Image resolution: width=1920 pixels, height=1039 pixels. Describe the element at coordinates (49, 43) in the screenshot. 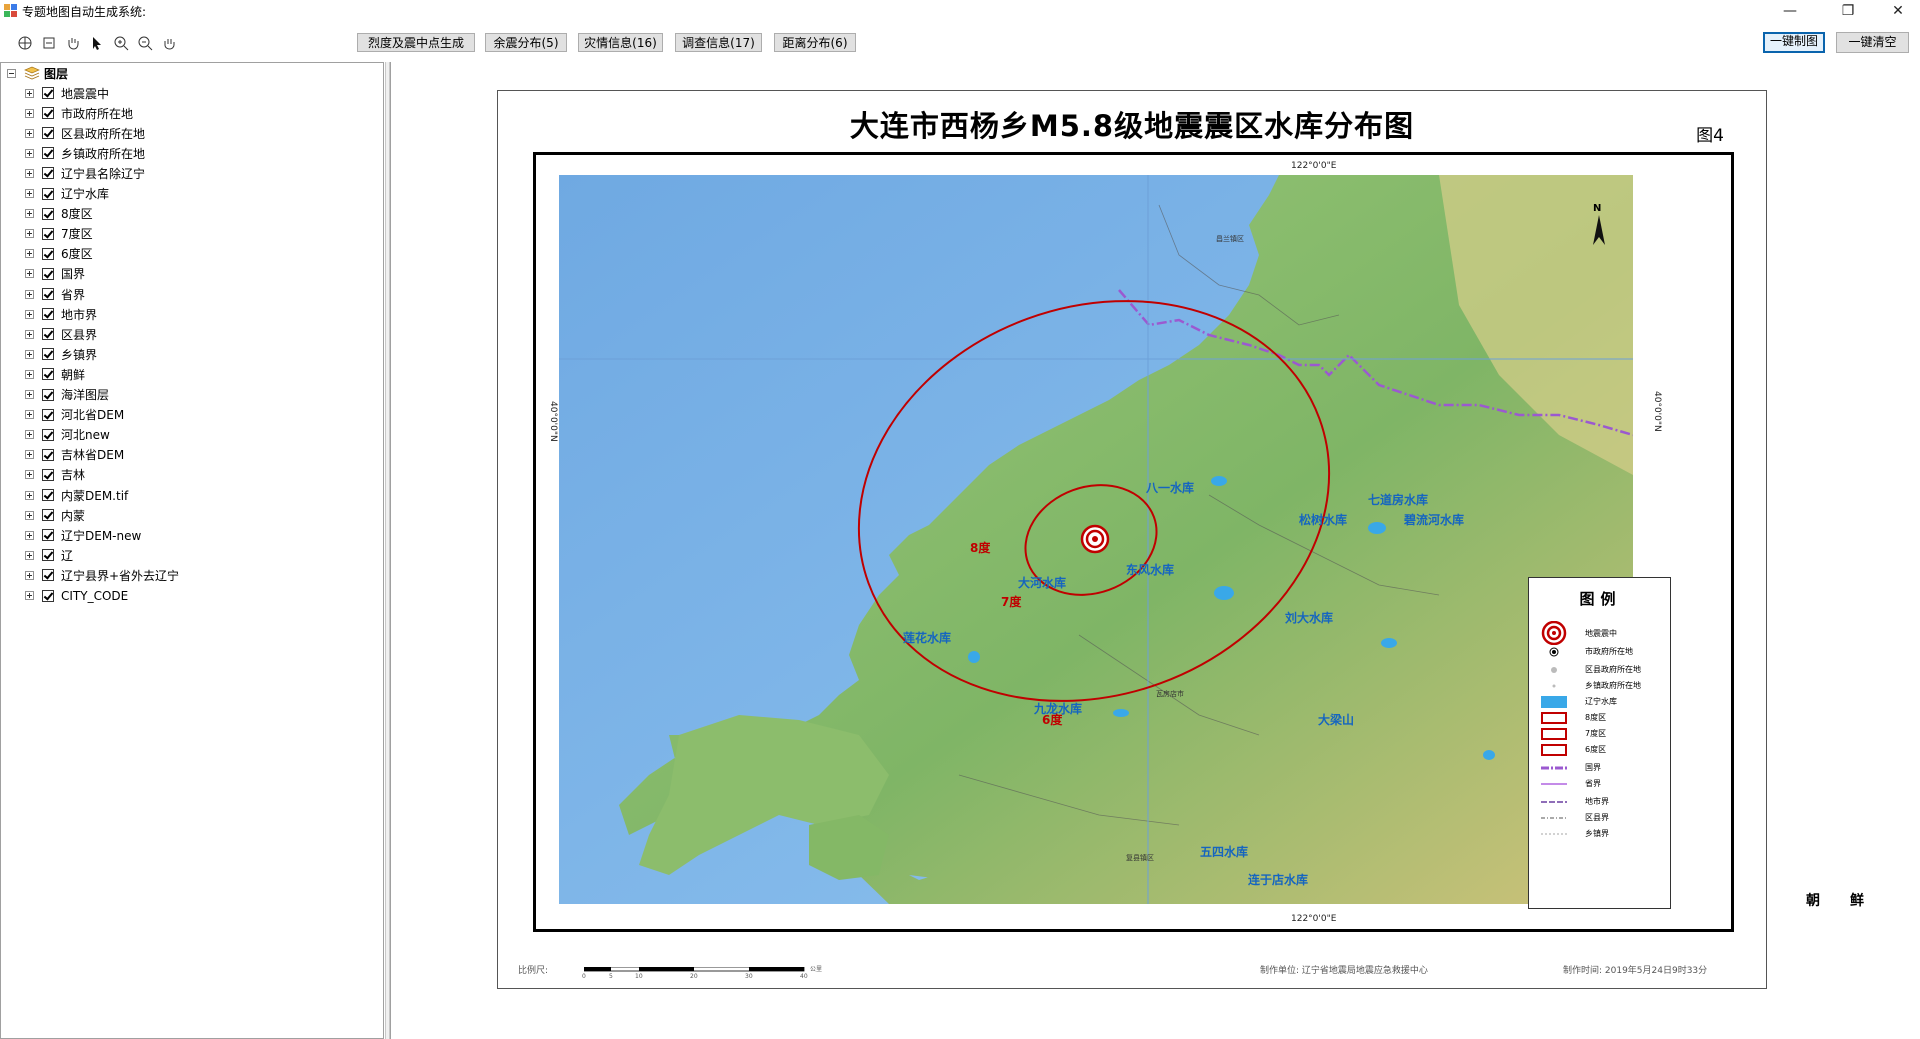

I see `previous-extent-icon` at that location.